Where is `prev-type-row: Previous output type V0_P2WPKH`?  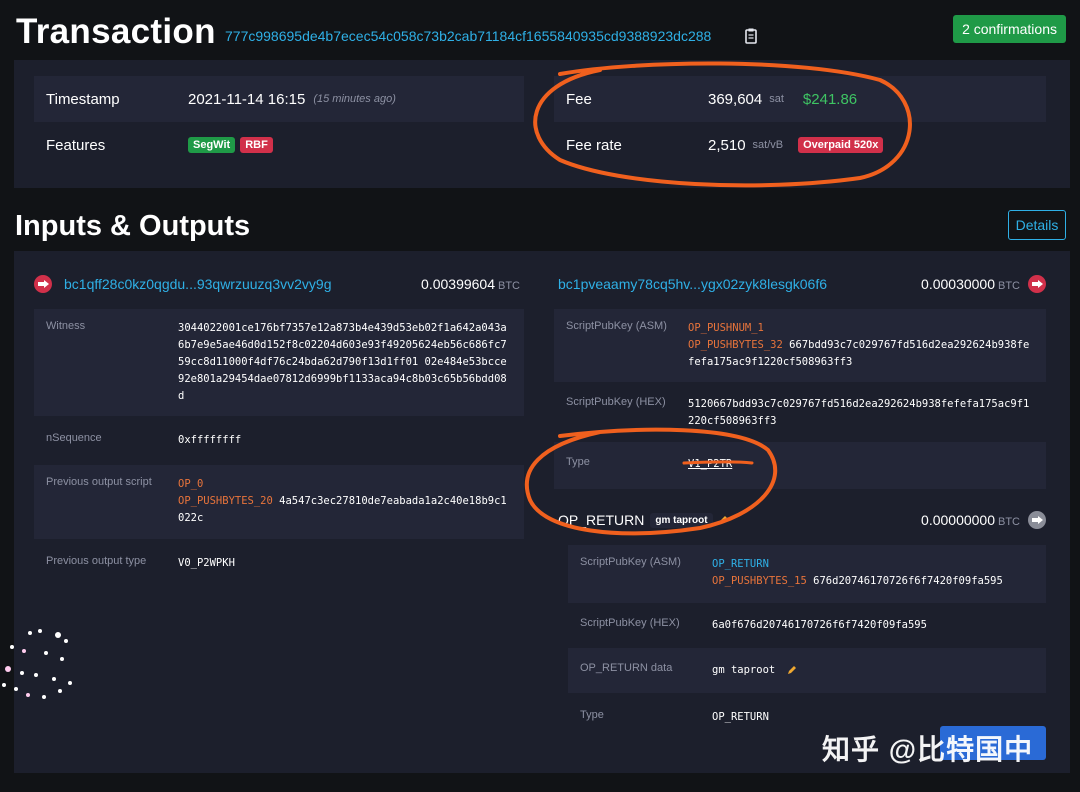 prev-type-row: Previous output type V0_P2WPKH is located at coordinates (279, 561).